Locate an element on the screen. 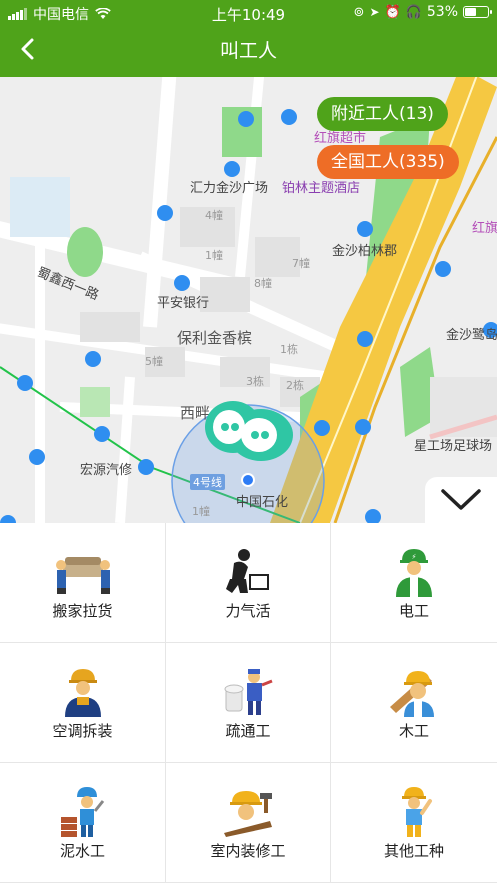 This screenshot has height=883, width=497. electrician-icon: ⚡ is located at coordinates (414, 573).